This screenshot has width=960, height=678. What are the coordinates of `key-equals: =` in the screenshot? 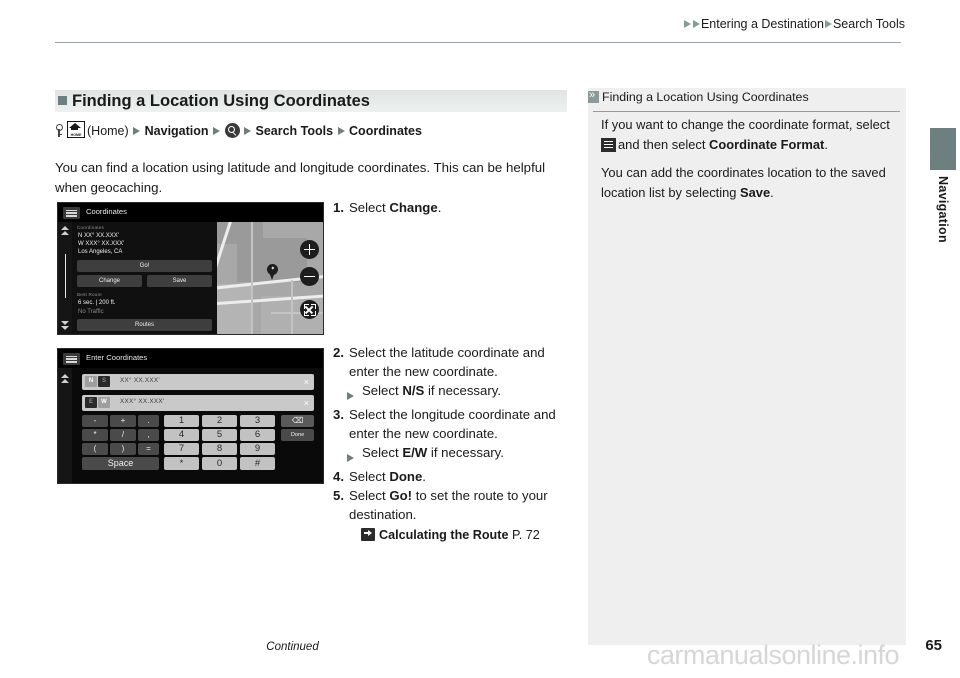 It's located at (148, 449).